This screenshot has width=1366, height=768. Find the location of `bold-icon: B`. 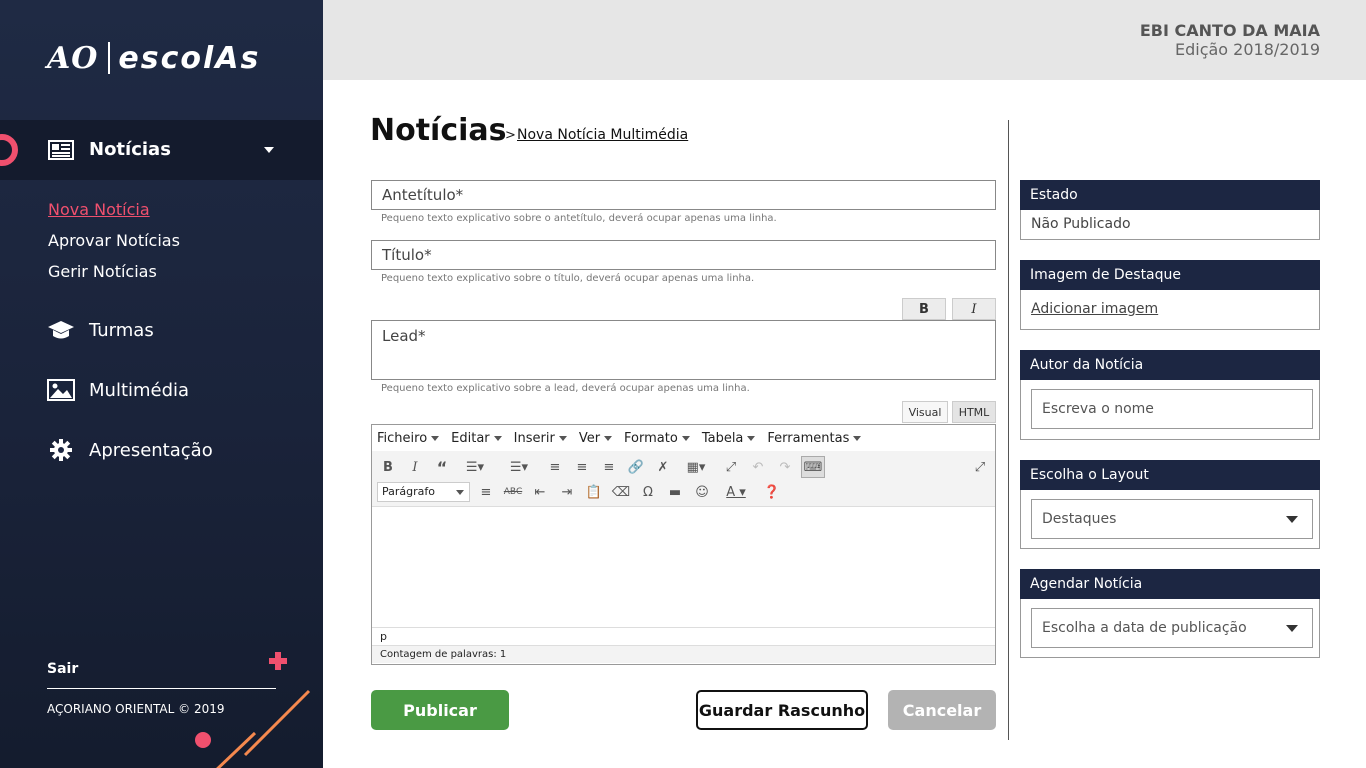

bold-icon: B is located at coordinates (388, 467).